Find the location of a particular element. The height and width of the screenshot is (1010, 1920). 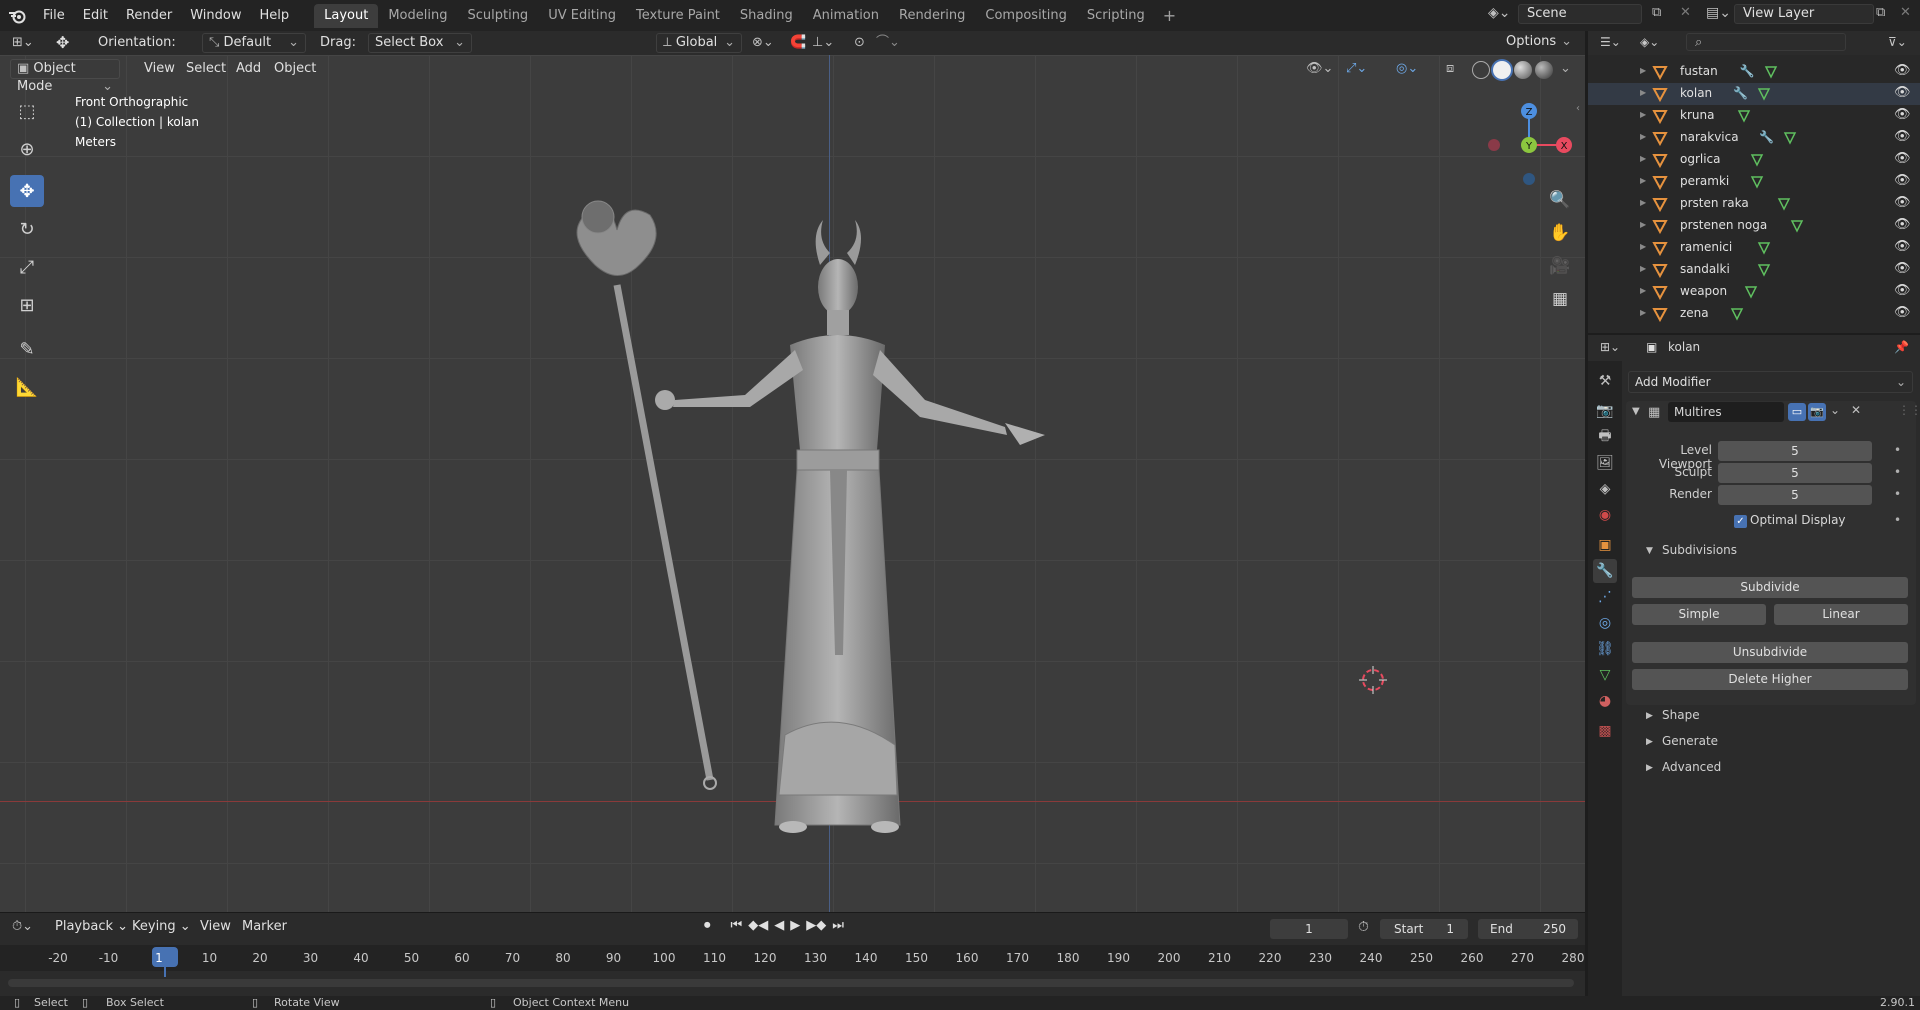

collapse-modifier-icon: ▼ is located at coordinates (1636, 411).